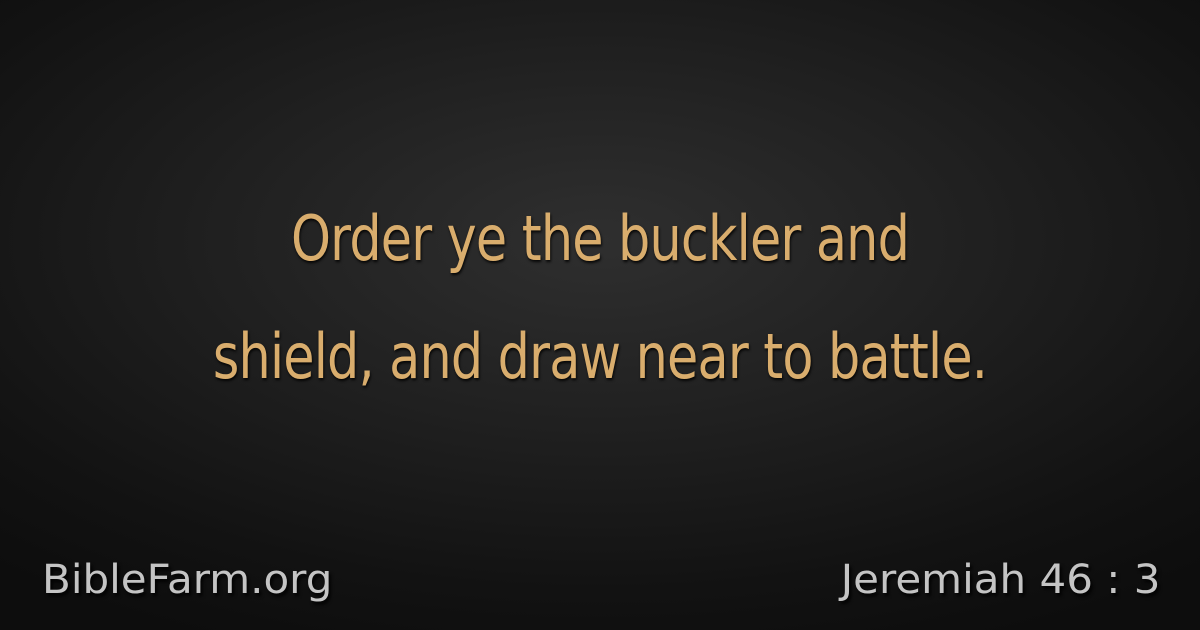 The width and height of the screenshot is (1200, 630). What do you see at coordinates (600, 238) in the screenshot?
I see `verse-line-1: Order ye the buckler and` at bounding box center [600, 238].